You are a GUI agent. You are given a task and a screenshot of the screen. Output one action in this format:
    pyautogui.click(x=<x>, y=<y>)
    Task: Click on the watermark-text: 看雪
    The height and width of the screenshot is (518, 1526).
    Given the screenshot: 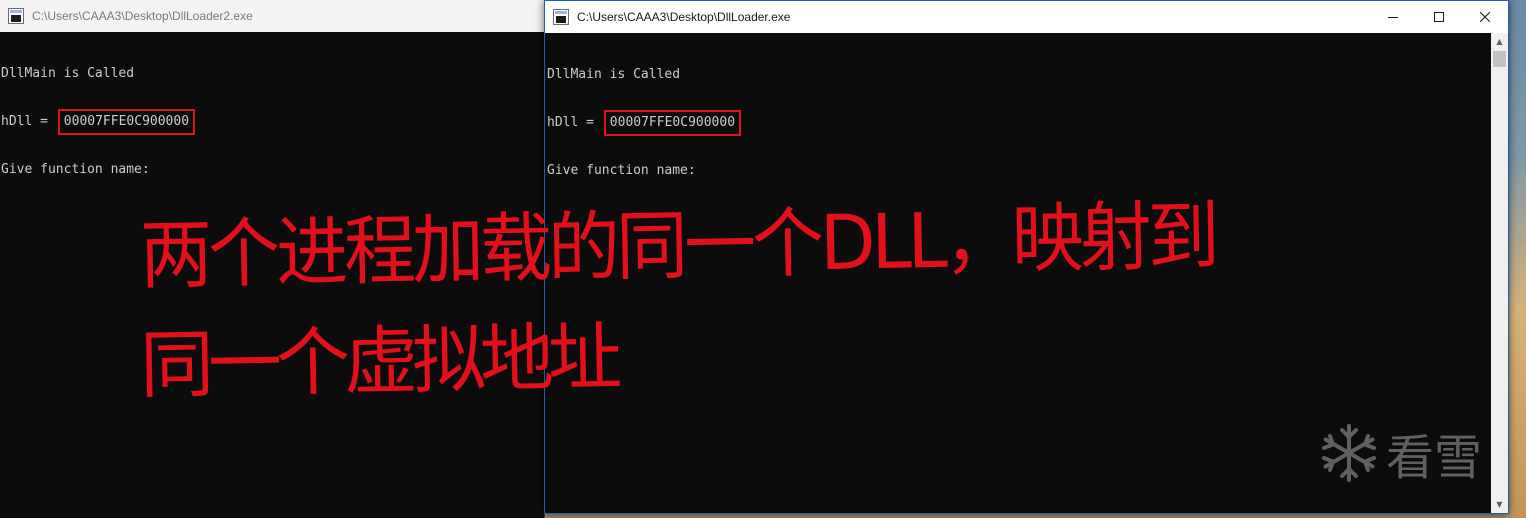 What is the action you would take?
    pyautogui.click(x=1434, y=458)
    